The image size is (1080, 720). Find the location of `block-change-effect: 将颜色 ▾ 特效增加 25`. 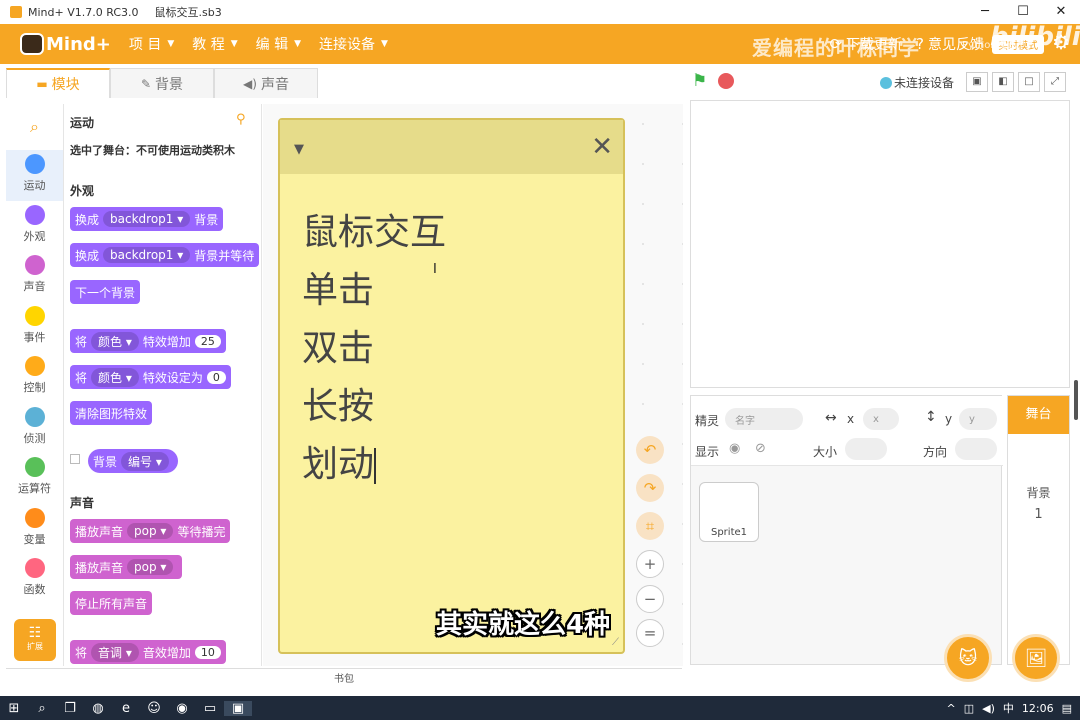

block-change-effect: 将颜色 ▾ 特效增加 25 is located at coordinates (148, 341).